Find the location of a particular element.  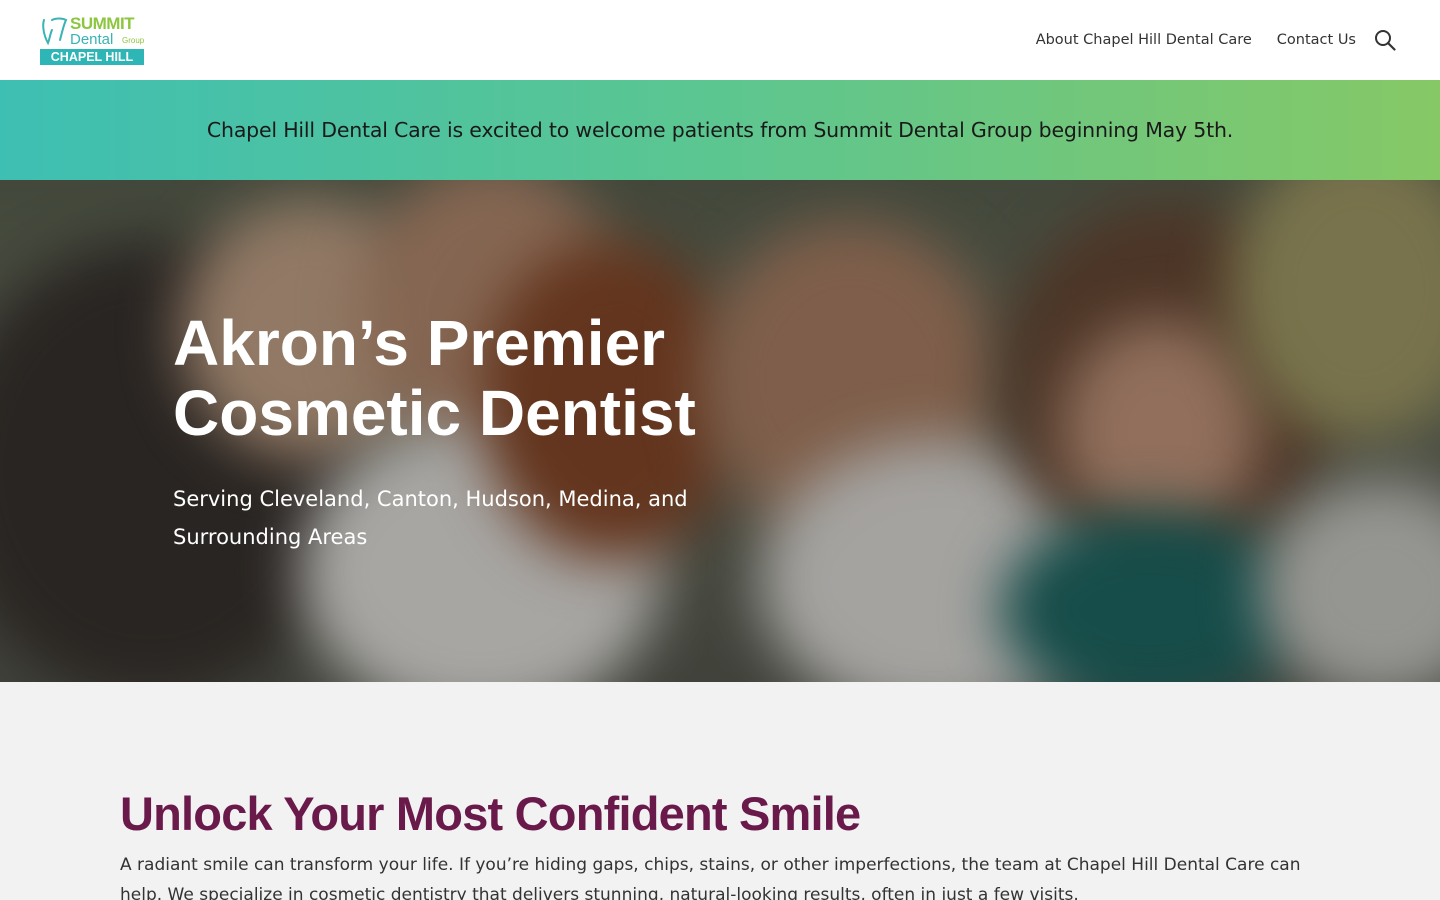

logo-dental-text: Dental is located at coordinates (92, 39).